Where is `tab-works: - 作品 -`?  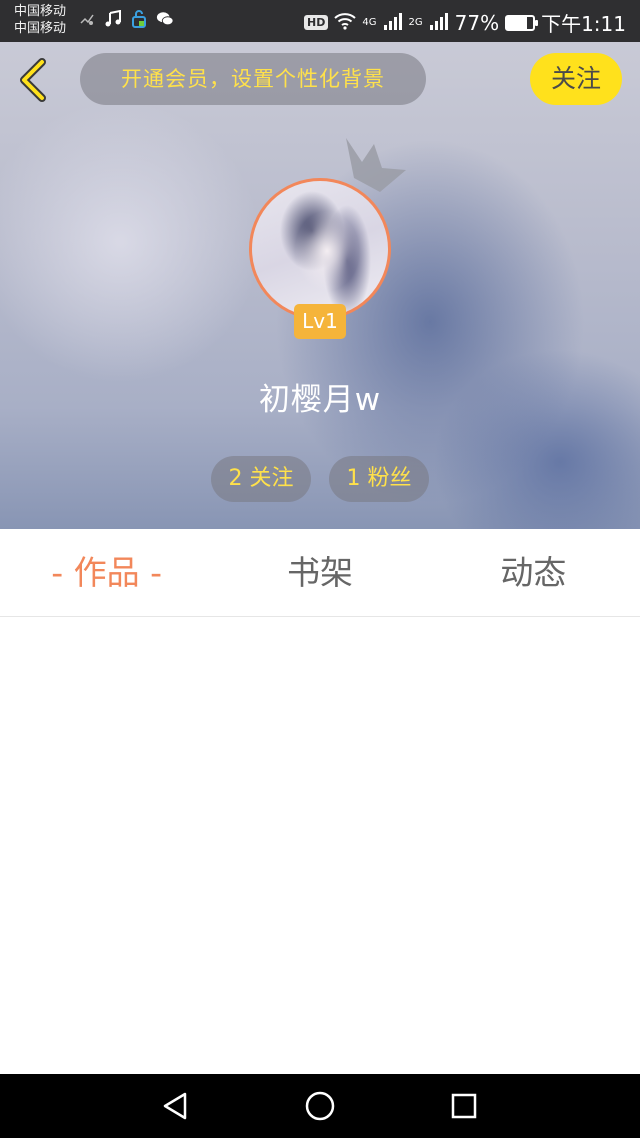
tab-works: - 作品 - is located at coordinates (106, 572).